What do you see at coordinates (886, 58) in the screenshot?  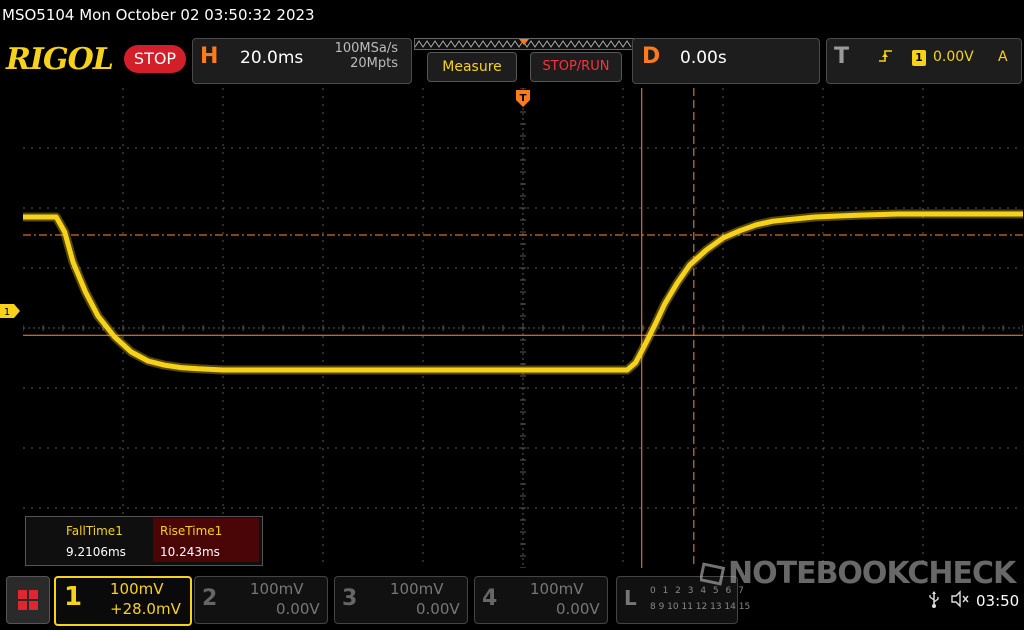 I see `rising-edge-icon` at bounding box center [886, 58].